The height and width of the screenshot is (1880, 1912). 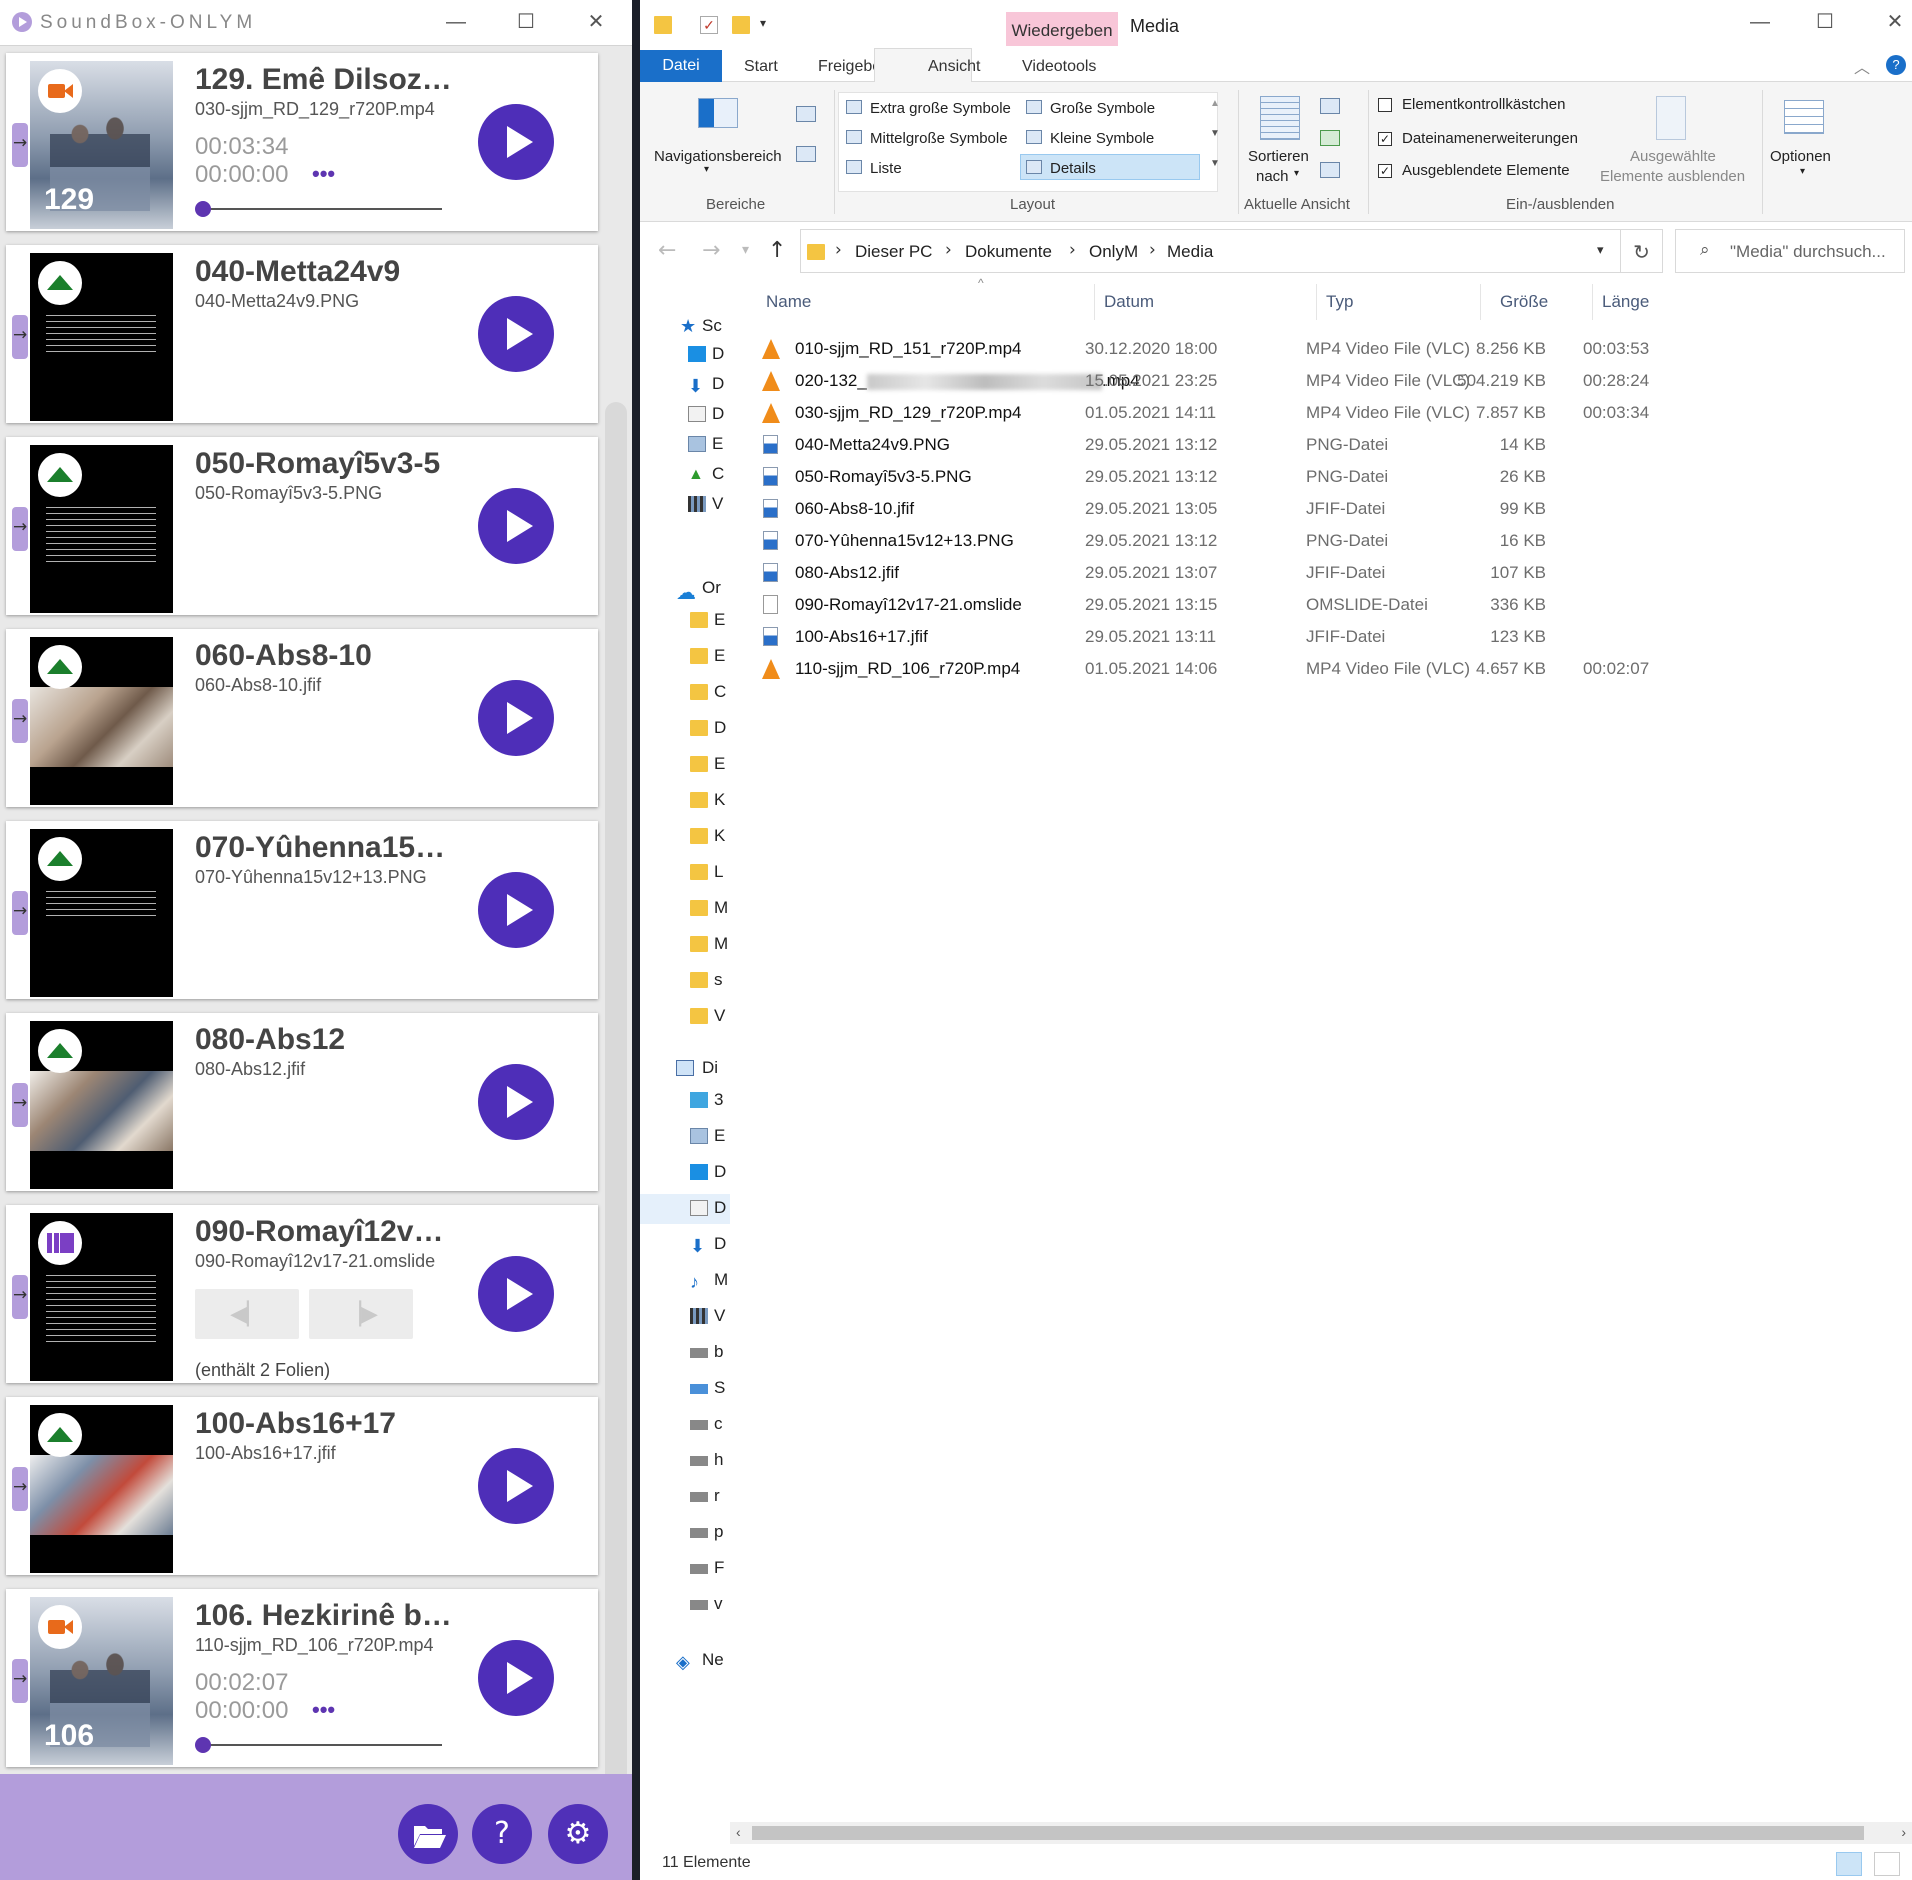 What do you see at coordinates (718, 479) in the screenshot?
I see `nav-item: C` at bounding box center [718, 479].